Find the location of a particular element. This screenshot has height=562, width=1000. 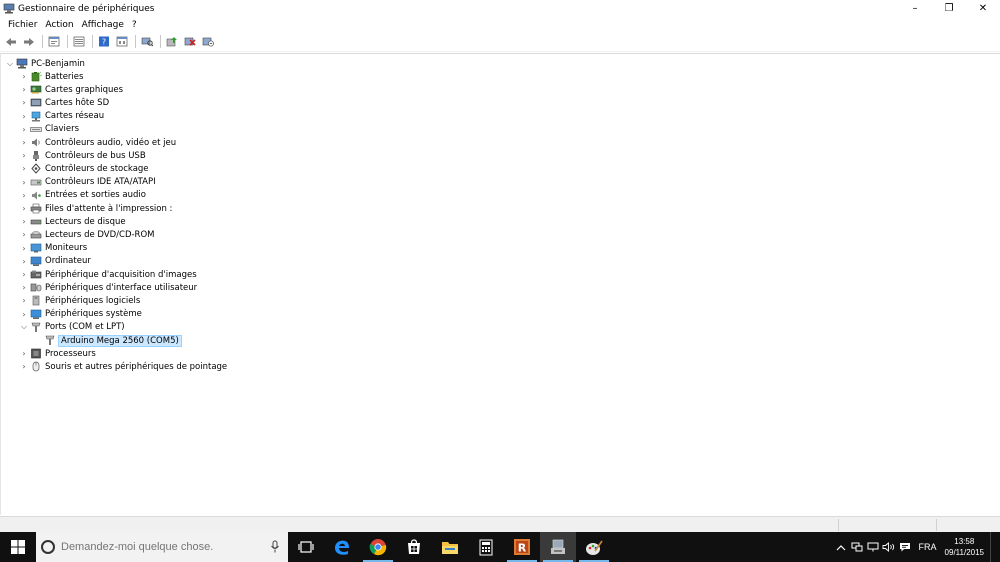

tree-category: › Contrôleurs de bus USB is located at coordinates (82, 155).